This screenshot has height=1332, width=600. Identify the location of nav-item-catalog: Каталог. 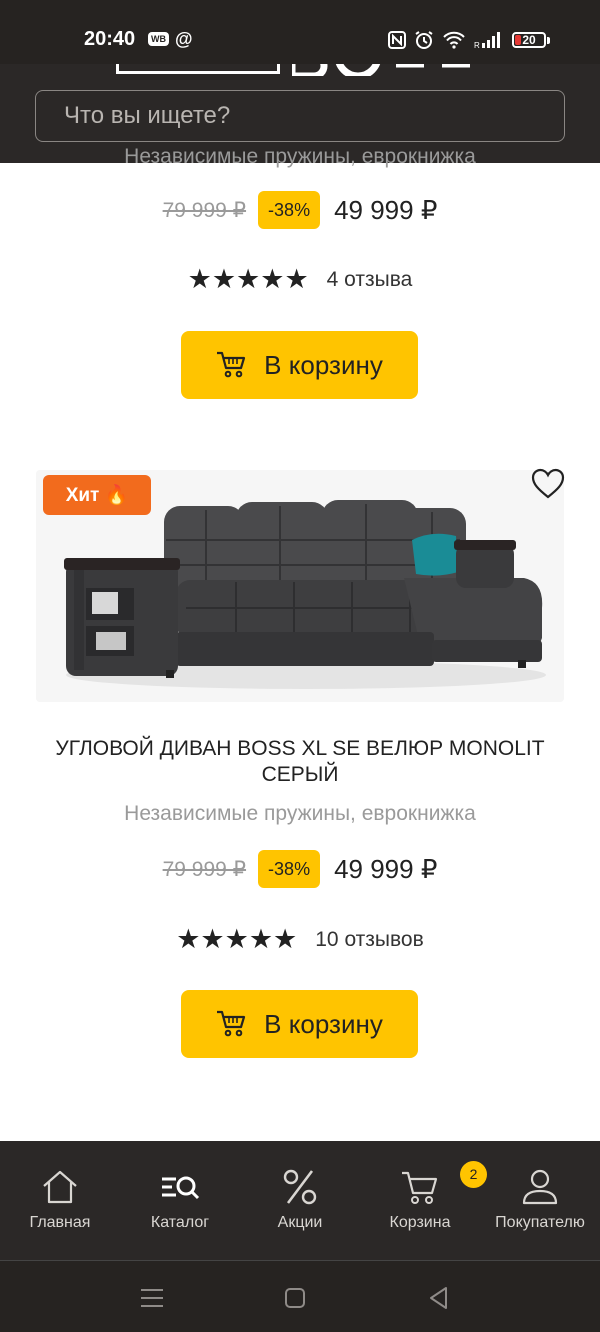
(180, 1200).